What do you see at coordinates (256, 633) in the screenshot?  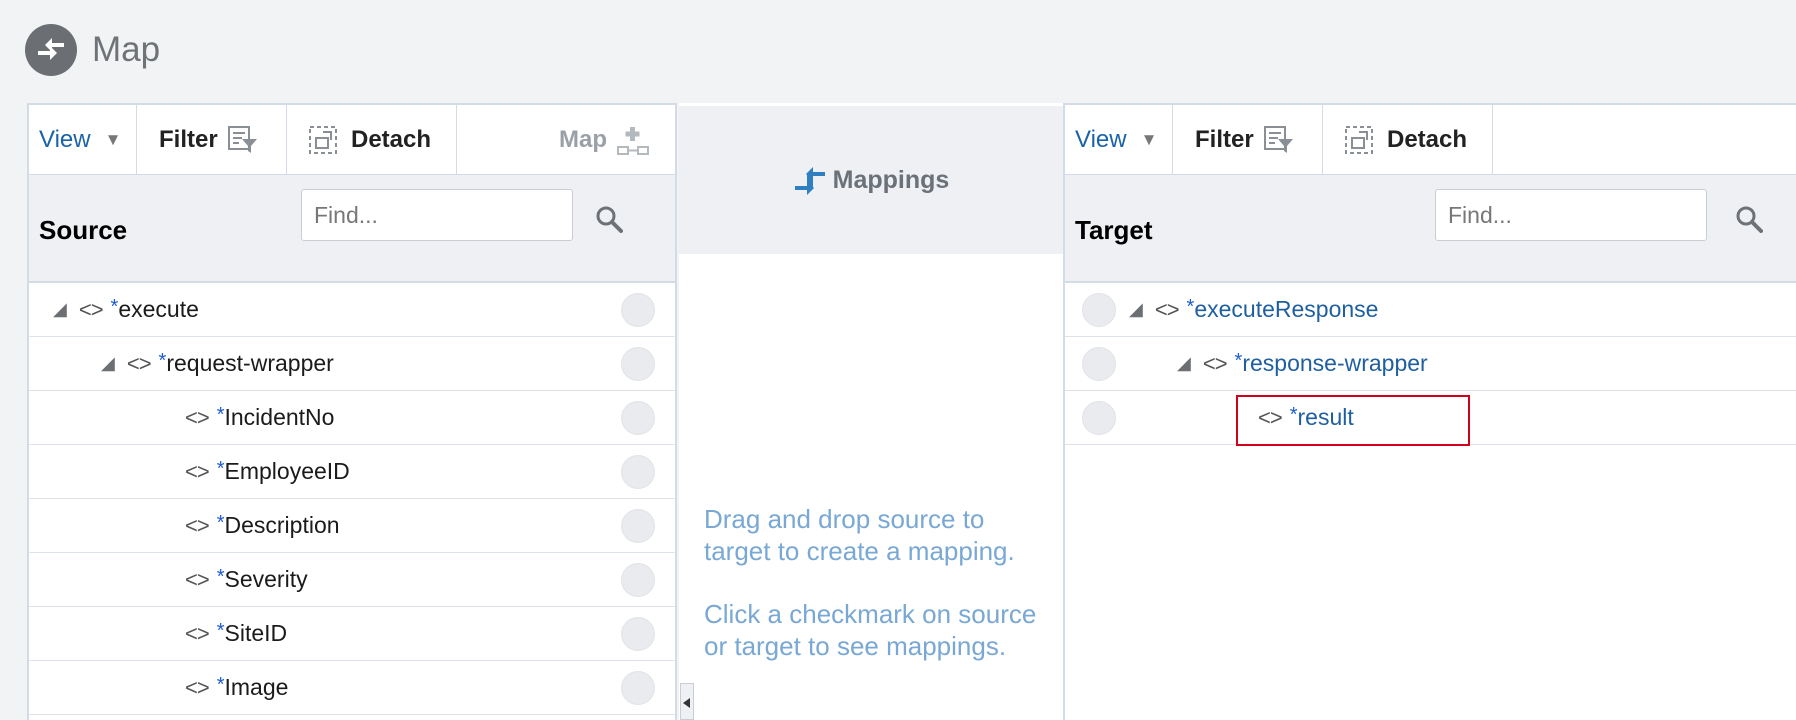 I see `node-label: SiteID` at bounding box center [256, 633].